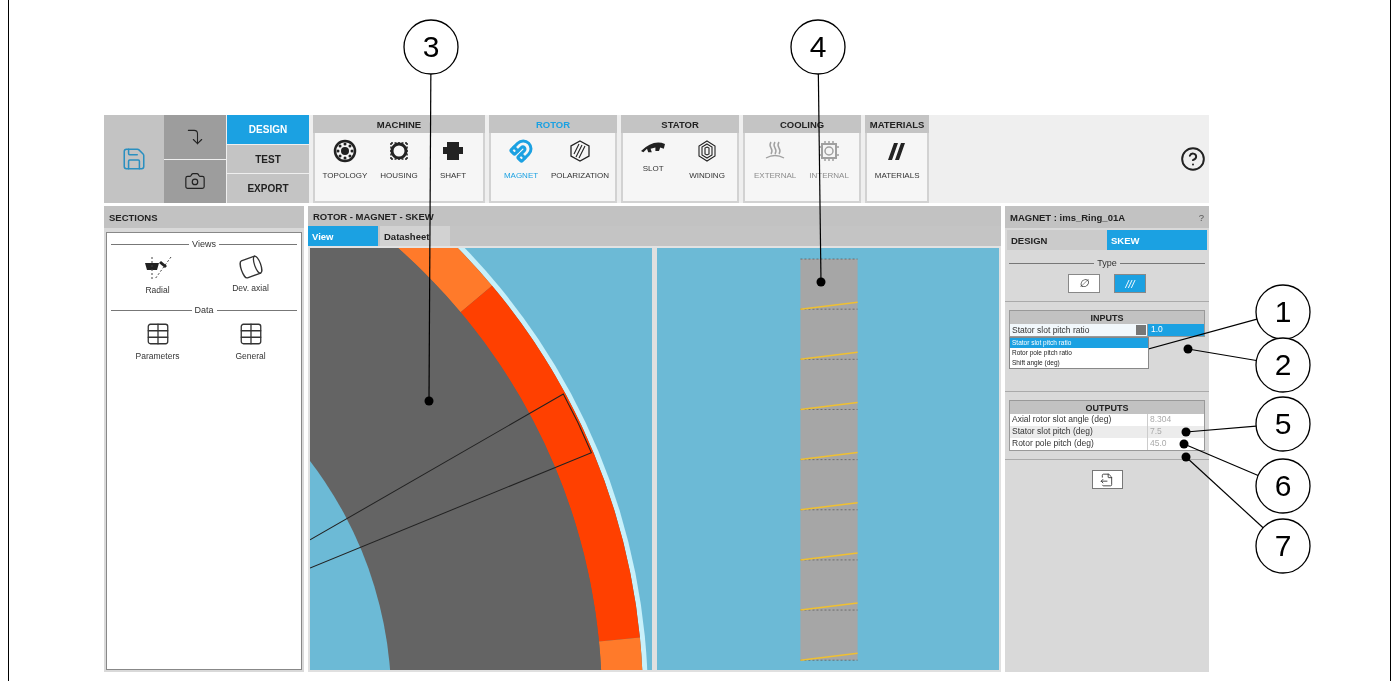  I want to click on table-cell-text: 7.5, so click(1156, 432).